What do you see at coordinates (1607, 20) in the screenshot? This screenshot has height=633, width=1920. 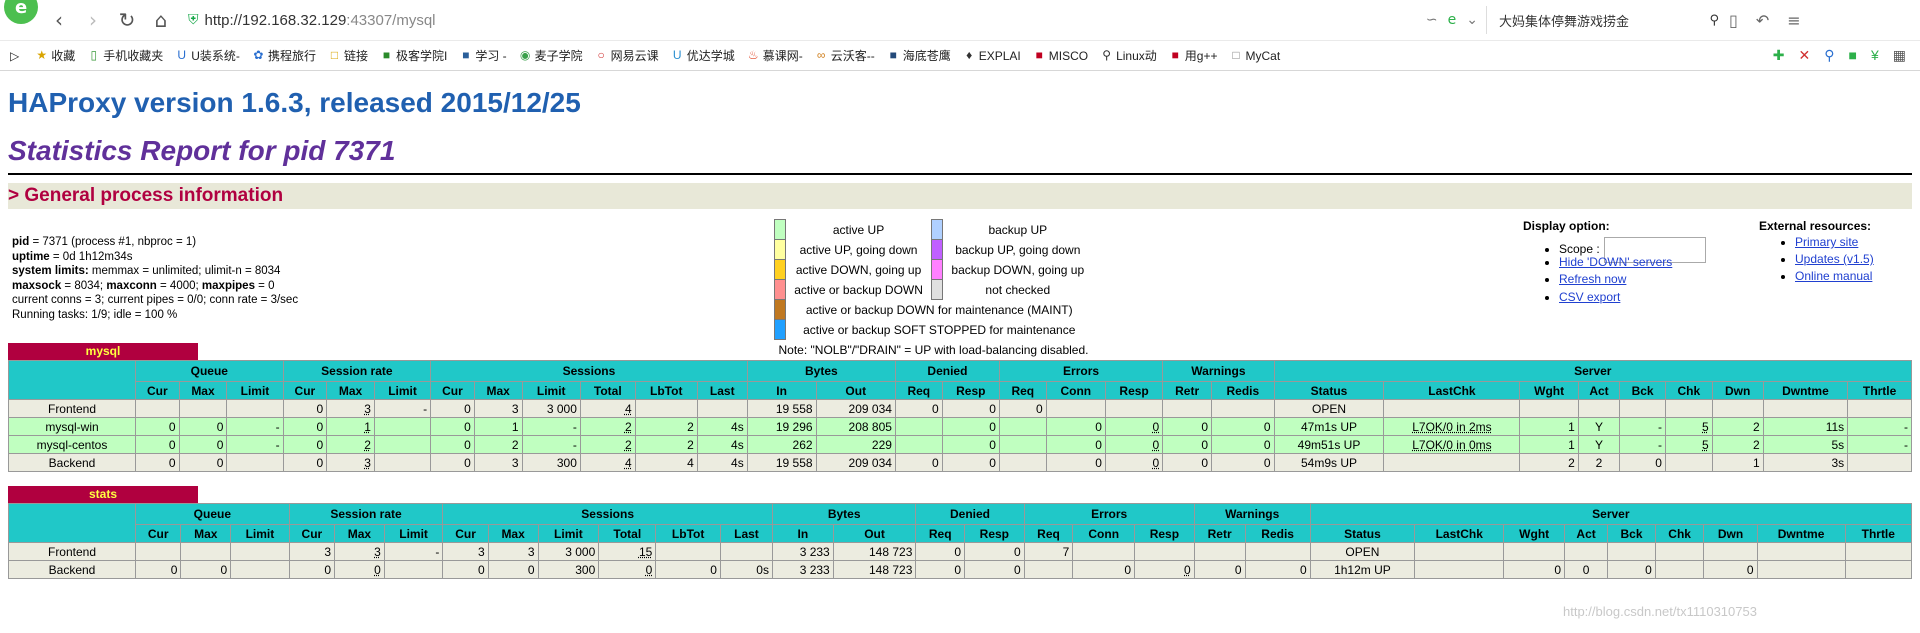 I see `search-box: 大妈集体停舞游戏捞金 ⚲` at bounding box center [1607, 20].